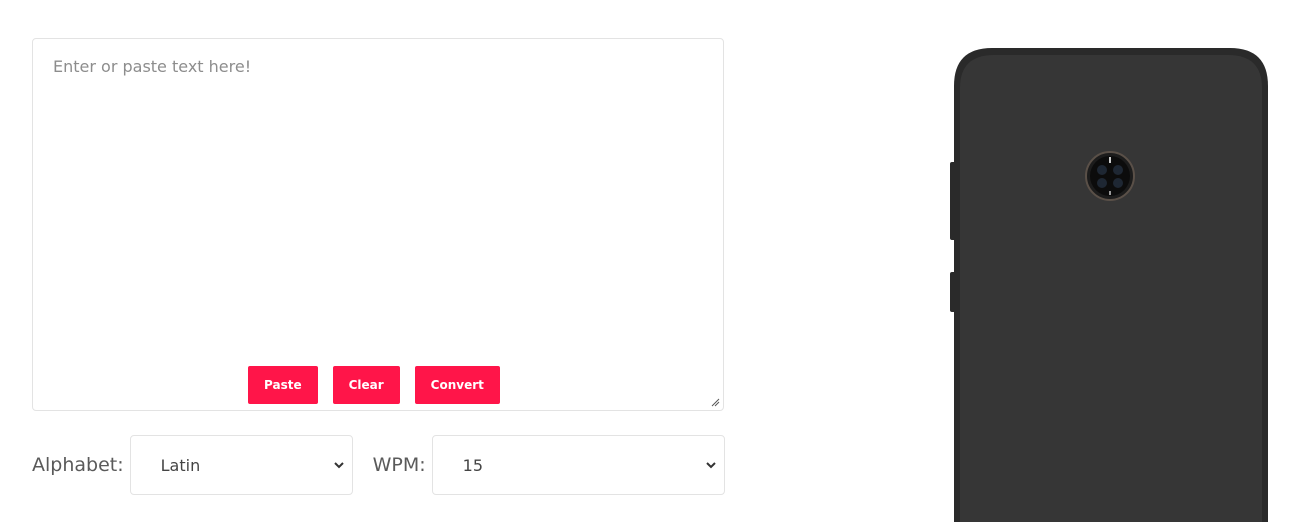 Image resolution: width=1315 pixels, height=522 pixels. What do you see at coordinates (473, 465) in the screenshot?
I see `wpm-value: 15` at bounding box center [473, 465].